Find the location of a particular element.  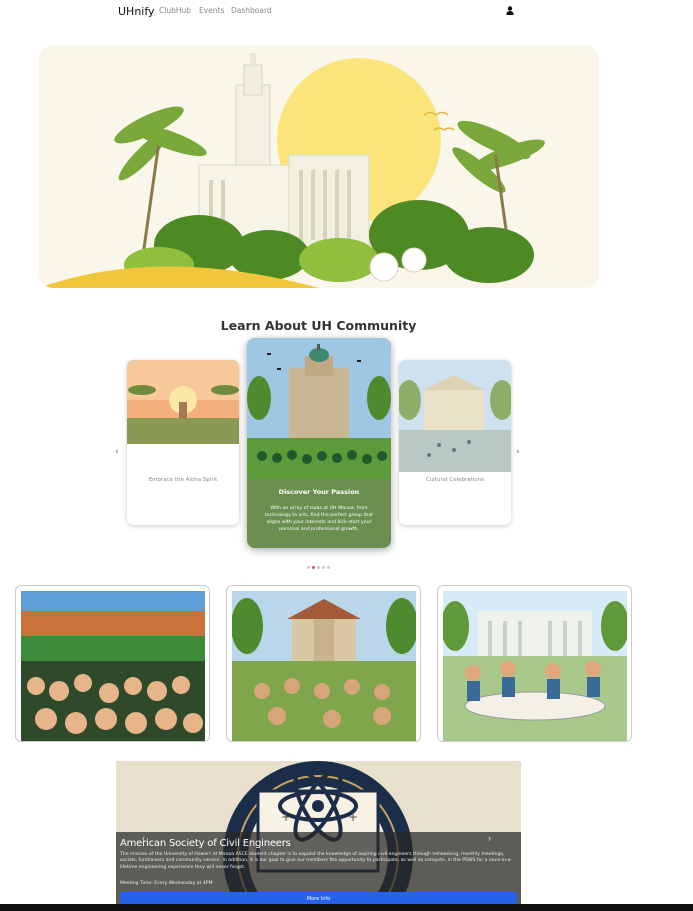

club-meeting-time: Meeting Time: Every Wednesday at 4PM is located at coordinates (166, 883).